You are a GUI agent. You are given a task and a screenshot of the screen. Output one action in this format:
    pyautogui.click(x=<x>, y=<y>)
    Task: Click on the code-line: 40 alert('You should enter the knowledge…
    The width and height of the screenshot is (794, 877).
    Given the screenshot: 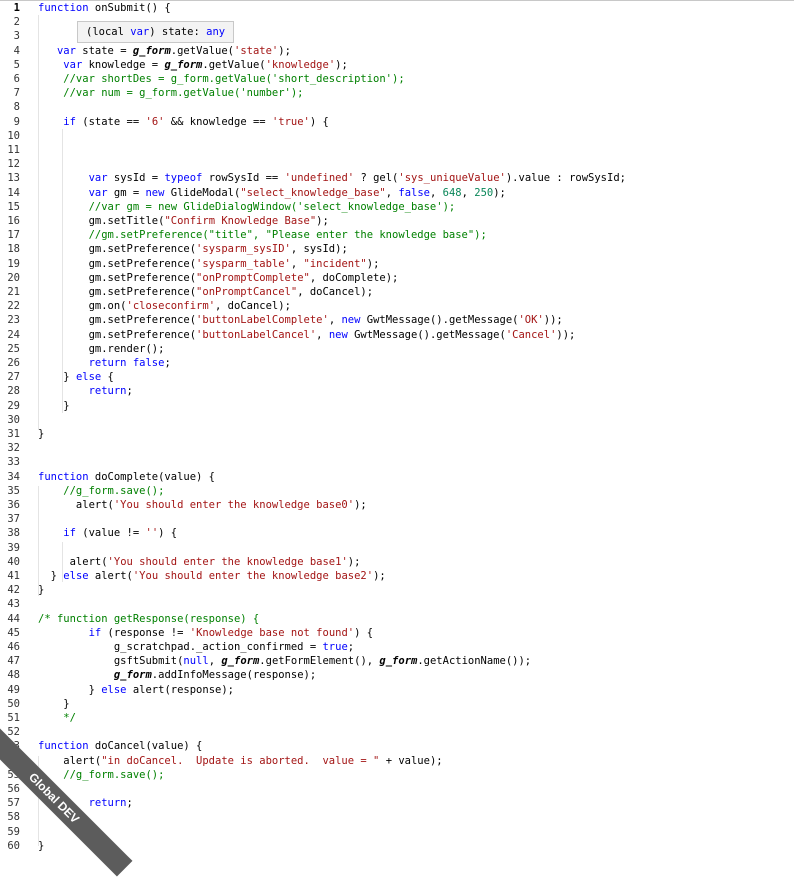 What is the action you would take?
    pyautogui.click(x=397, y=562)
    